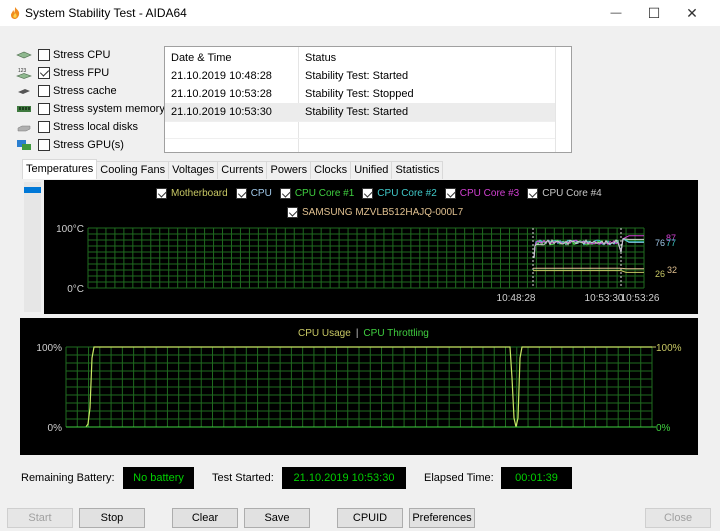 The image size is (720, 531). I want to click on table-header: Date & Time Status, so click(360, 58).